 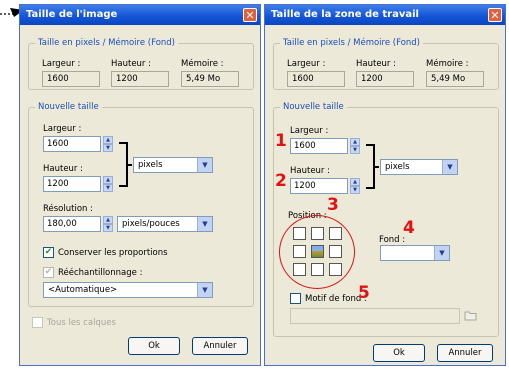 I want to click on annotation-2: 2, so click(x=281, y=181).